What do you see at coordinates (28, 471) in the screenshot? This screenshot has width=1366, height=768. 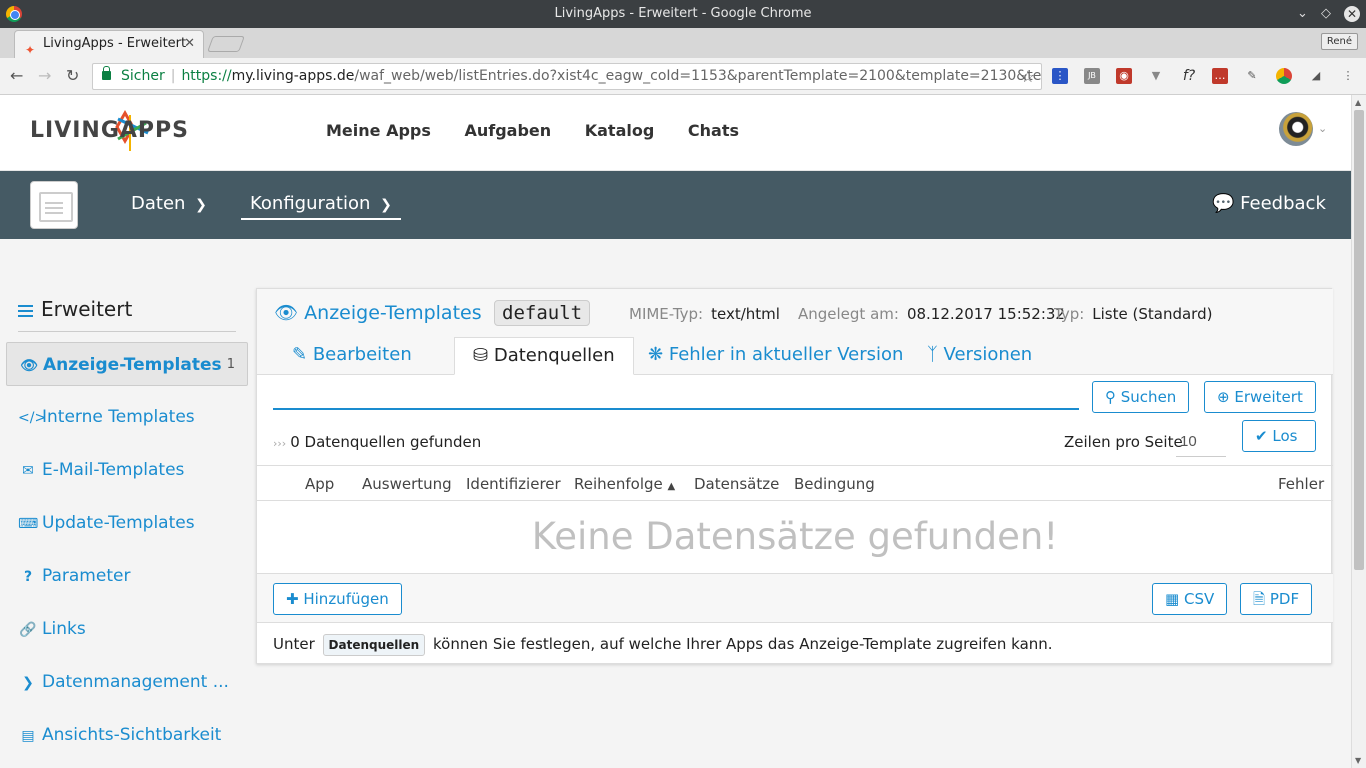 I see `envelope-icon: ✉` at bounding box center [28, 471].